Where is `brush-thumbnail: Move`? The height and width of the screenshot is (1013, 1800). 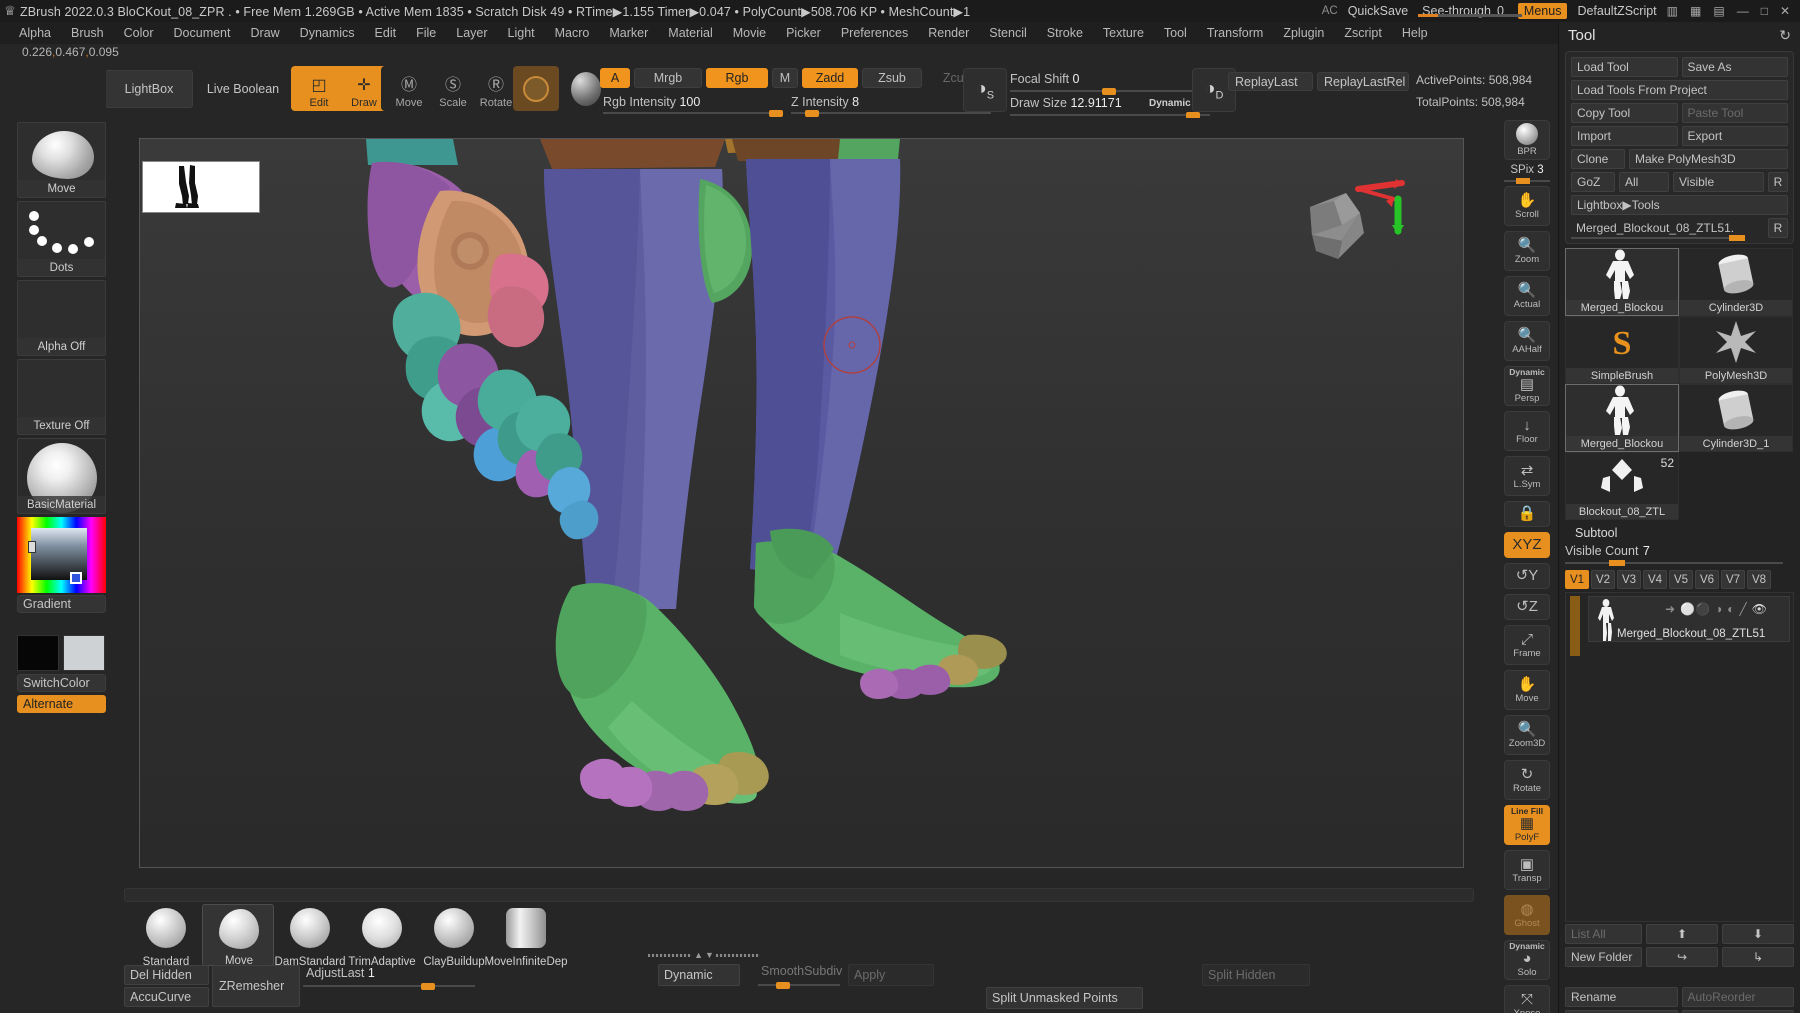
brush-thumbnail: Move is located at coordinates (61, 160).